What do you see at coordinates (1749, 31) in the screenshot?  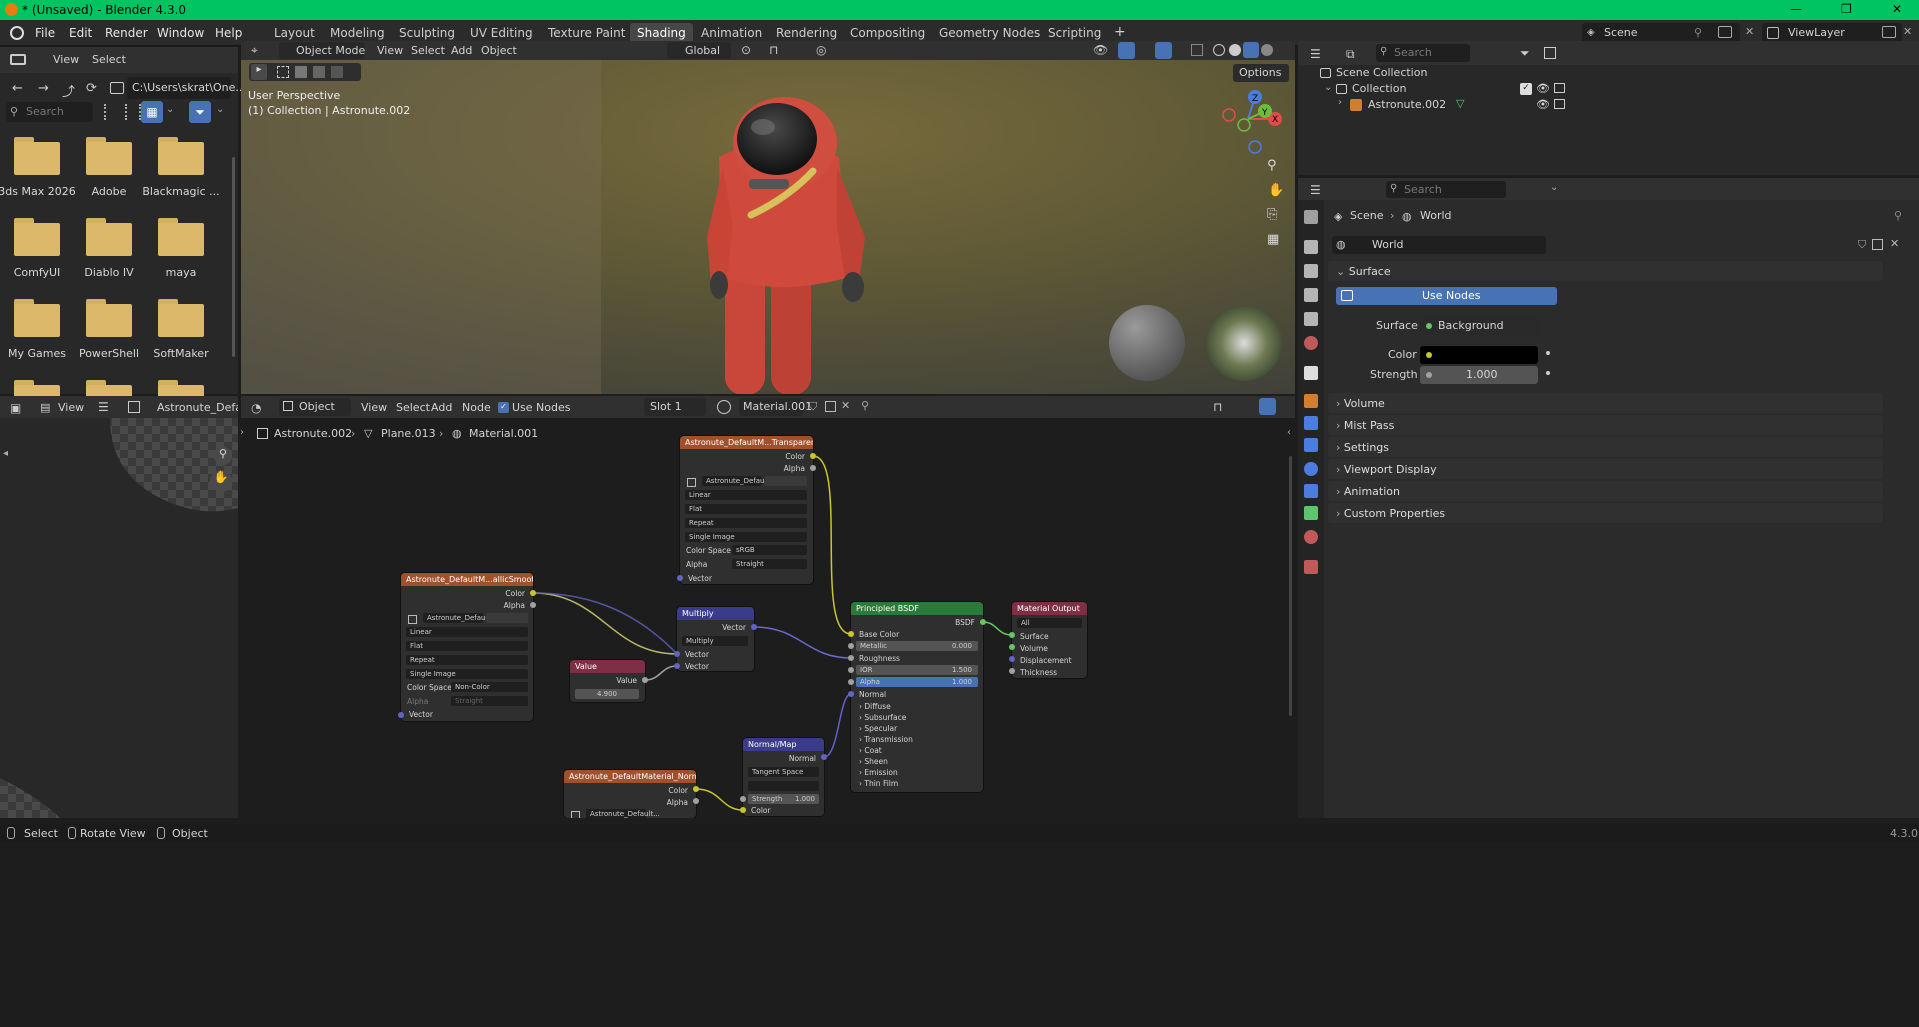 I see `delete-scene-icon: ✕` at bounding box center [1749, 31].